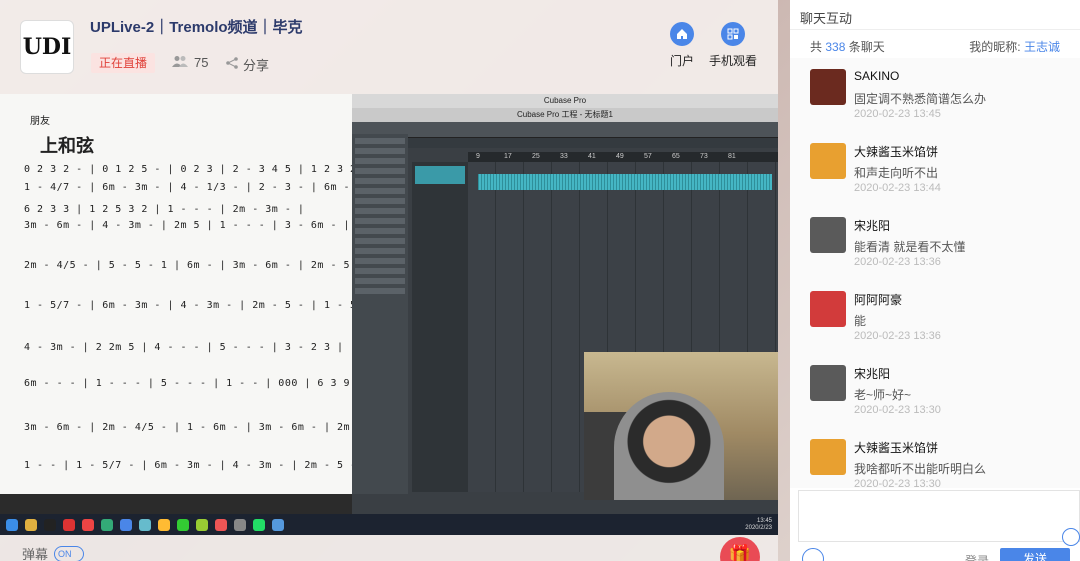  I want to click on portal-button: 门户, so click(682, 45).